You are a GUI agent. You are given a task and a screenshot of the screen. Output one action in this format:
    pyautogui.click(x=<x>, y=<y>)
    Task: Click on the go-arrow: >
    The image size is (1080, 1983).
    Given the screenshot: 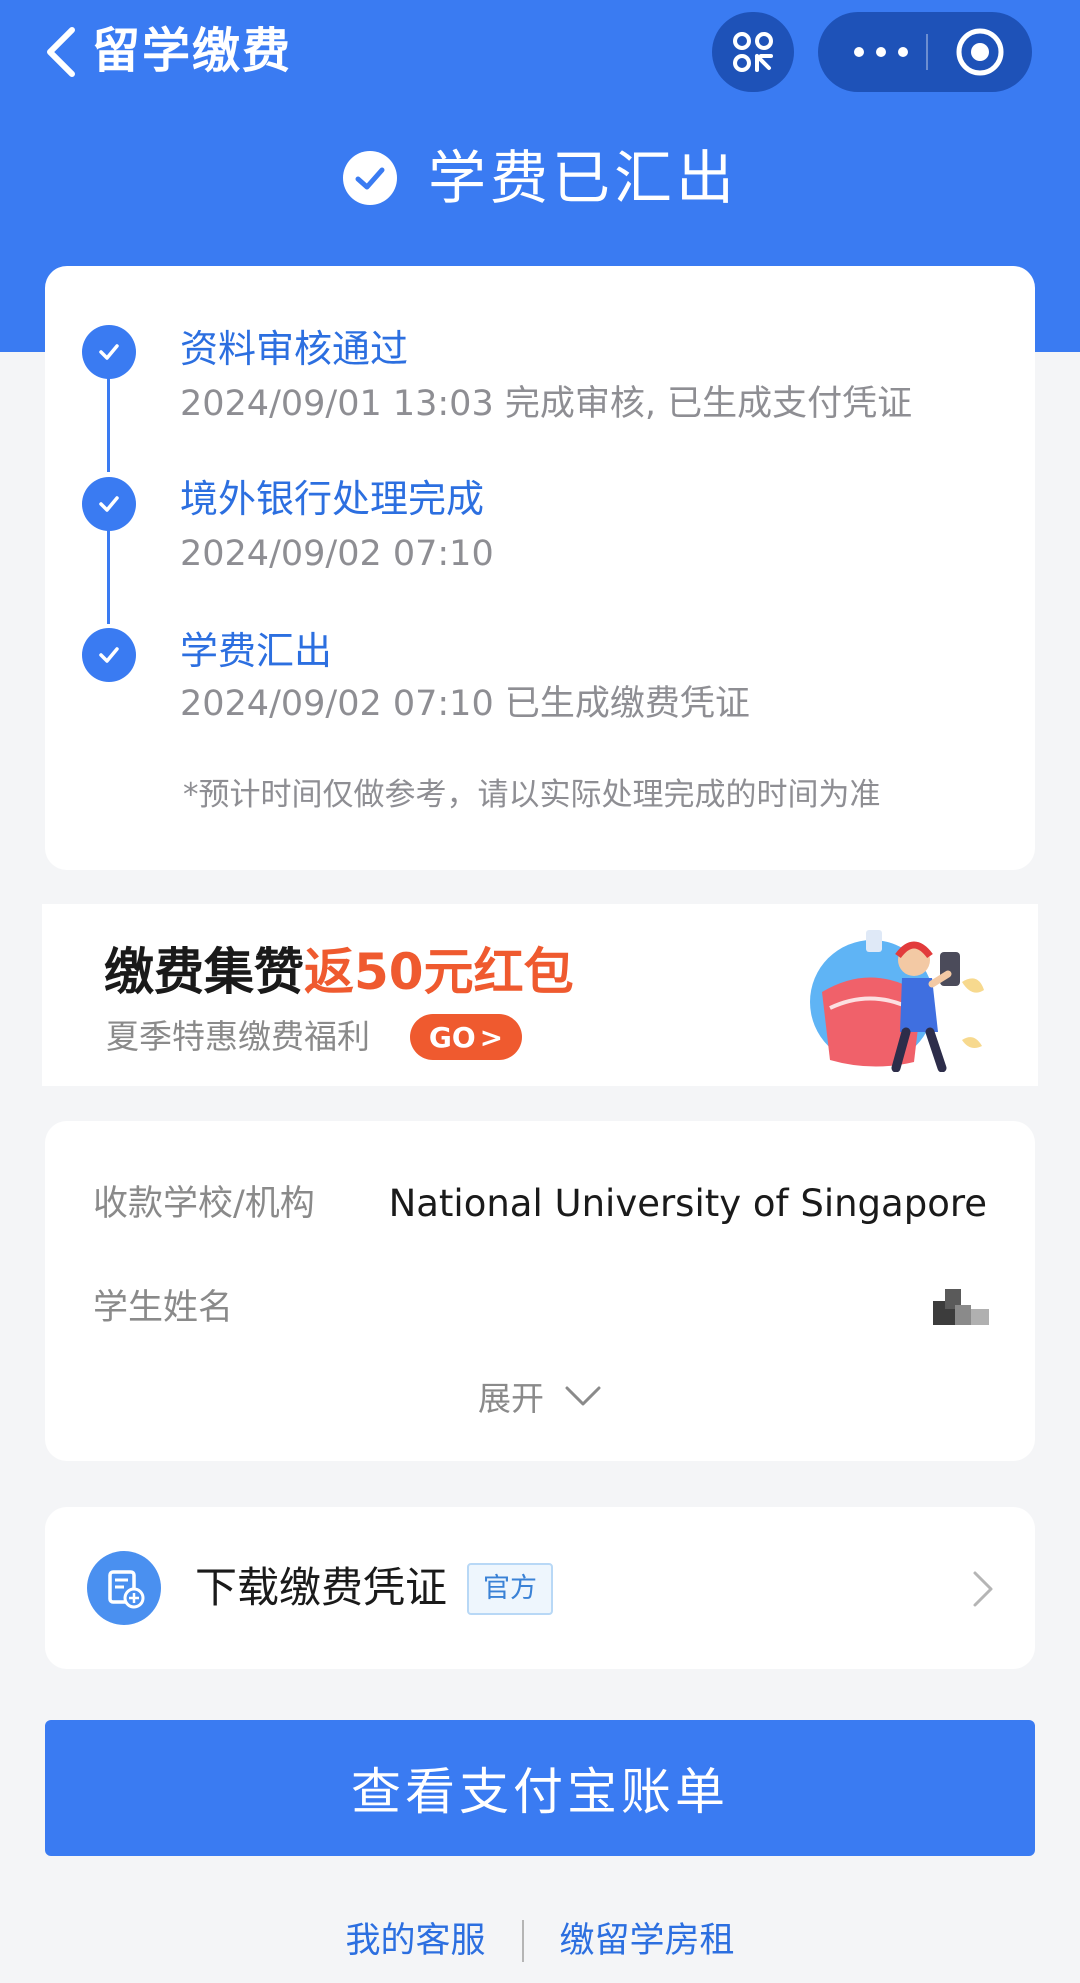 What is the action you would take?
    pyautogui.click(x=491, y=1037)
    